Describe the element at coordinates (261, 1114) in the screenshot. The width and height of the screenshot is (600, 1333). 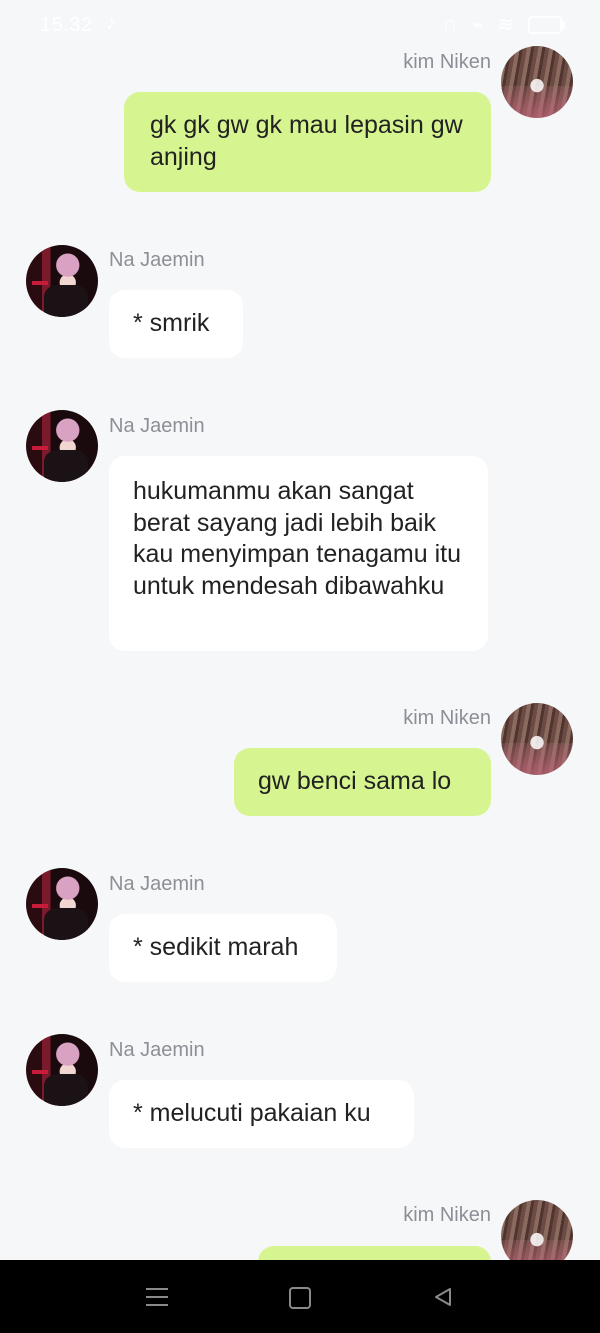
I see `message-bubble: * melucuti pakaian ku` at that location.